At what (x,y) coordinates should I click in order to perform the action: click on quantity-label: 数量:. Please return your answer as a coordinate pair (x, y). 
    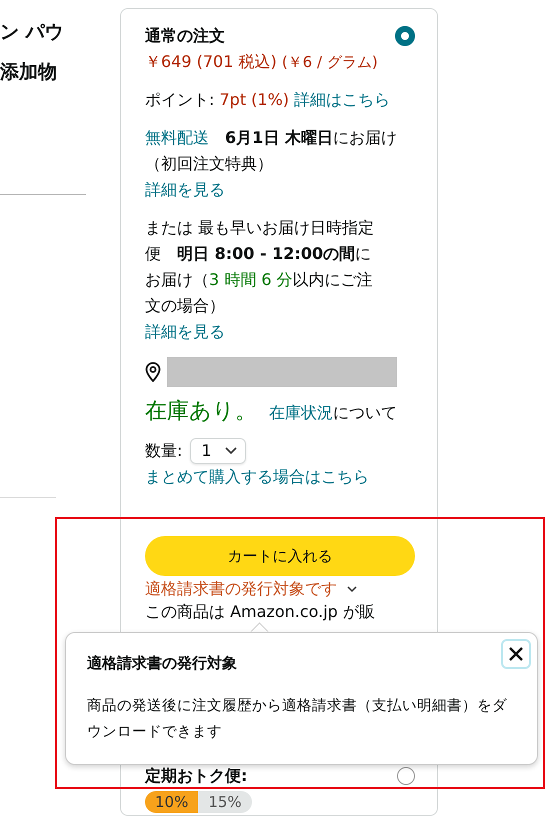
    Looking at the image, I should click on (163, 451).